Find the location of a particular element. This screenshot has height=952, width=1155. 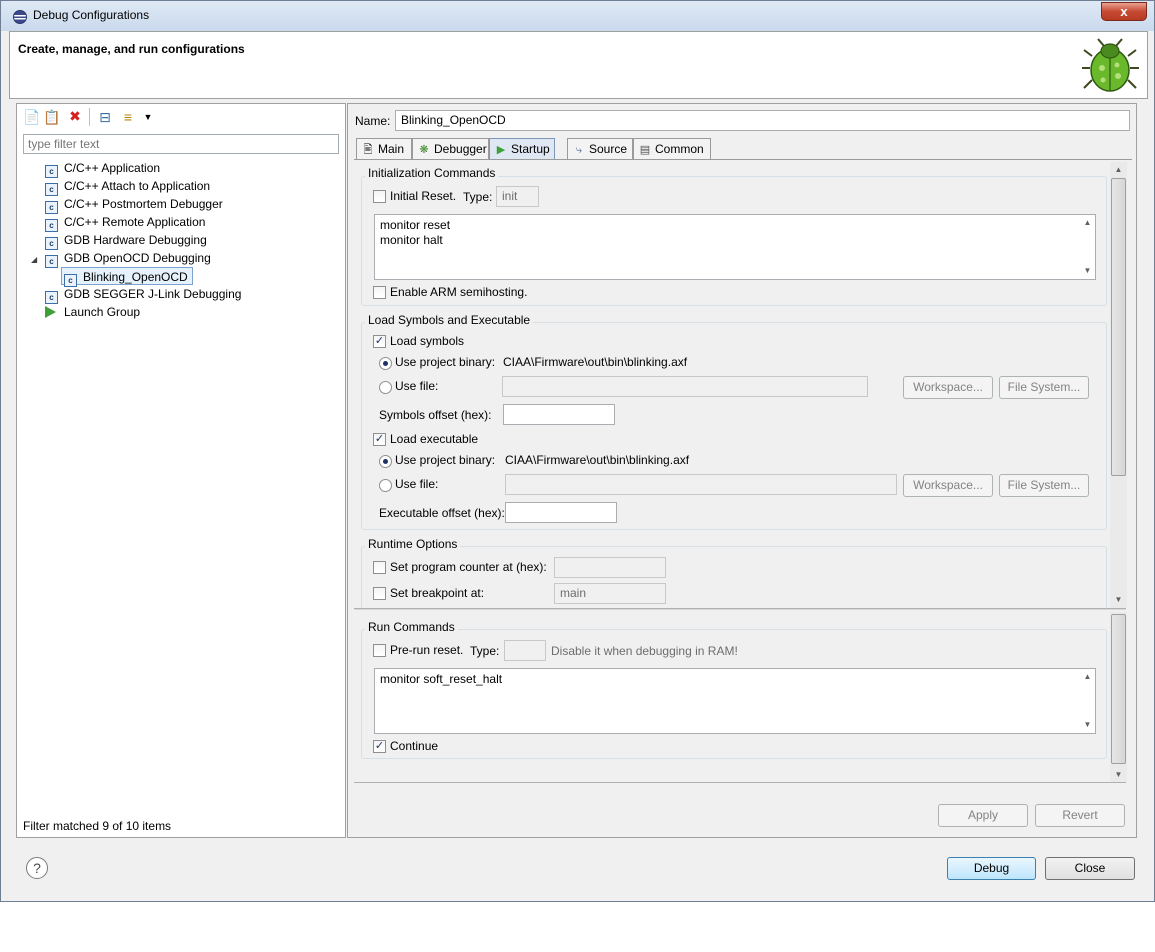

symbols-project-binary-label: Use project binary: is located at coordinates (445, 362).